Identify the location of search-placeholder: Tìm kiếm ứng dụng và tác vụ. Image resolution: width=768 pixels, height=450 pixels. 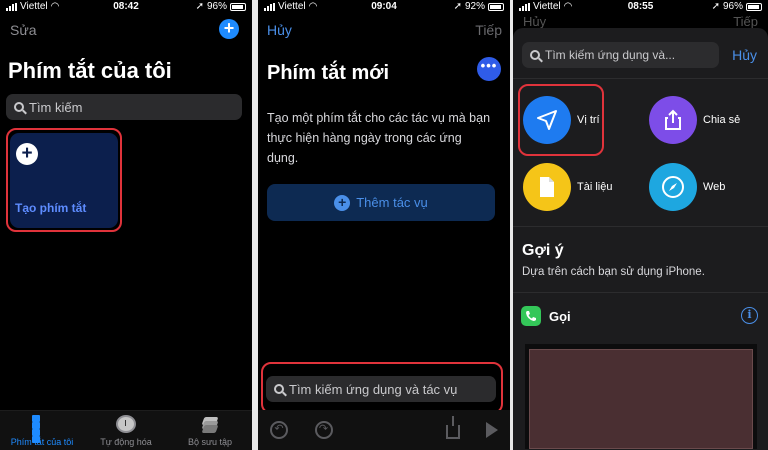
(373, 389).